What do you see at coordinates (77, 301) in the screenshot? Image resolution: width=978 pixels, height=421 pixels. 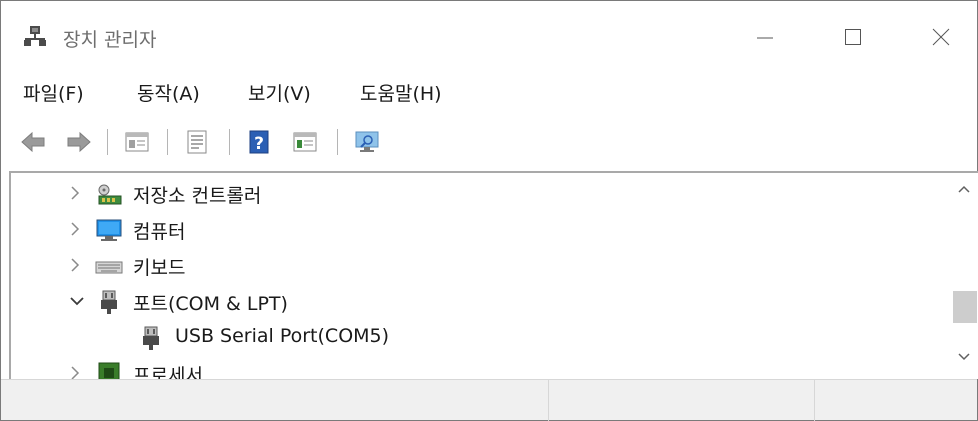 I see `chevron-down-icon` at bounding box center [77, 301].